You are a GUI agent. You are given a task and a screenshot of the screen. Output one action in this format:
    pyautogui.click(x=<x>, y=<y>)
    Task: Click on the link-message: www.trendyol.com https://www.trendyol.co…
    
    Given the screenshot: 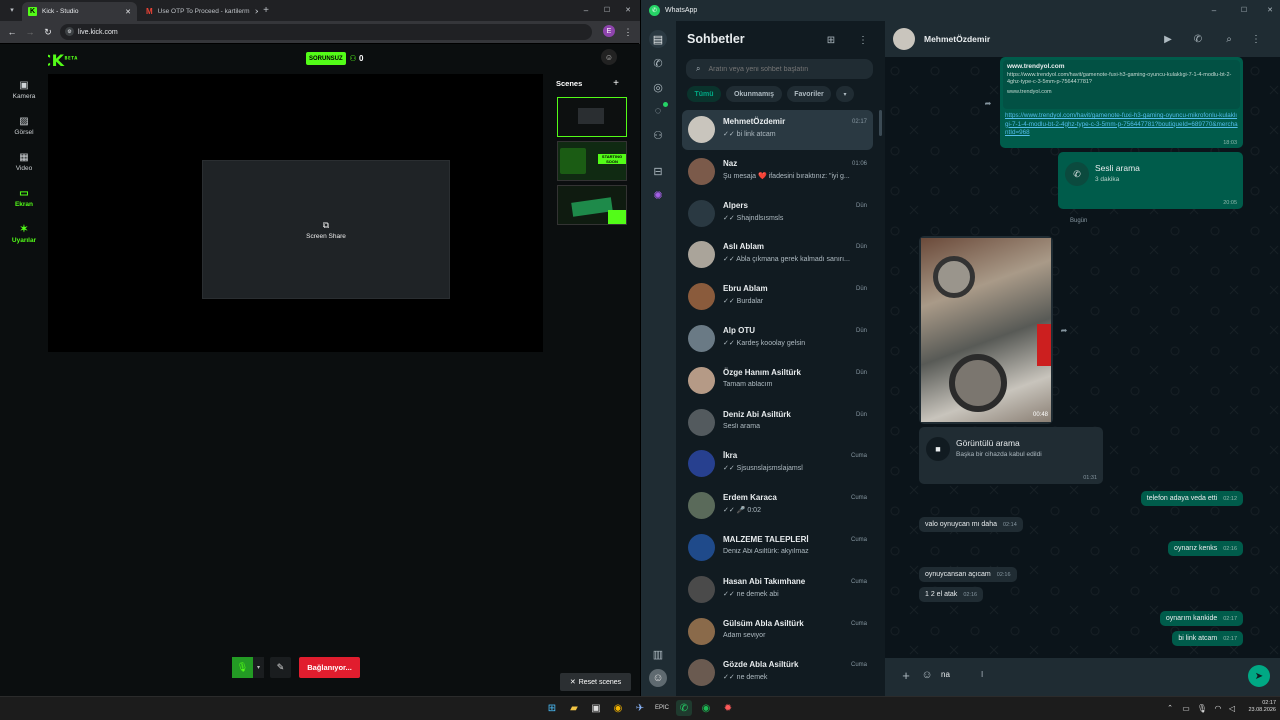 What is the action you would take?
    pyautogui.click(x=1121, y=102)
    